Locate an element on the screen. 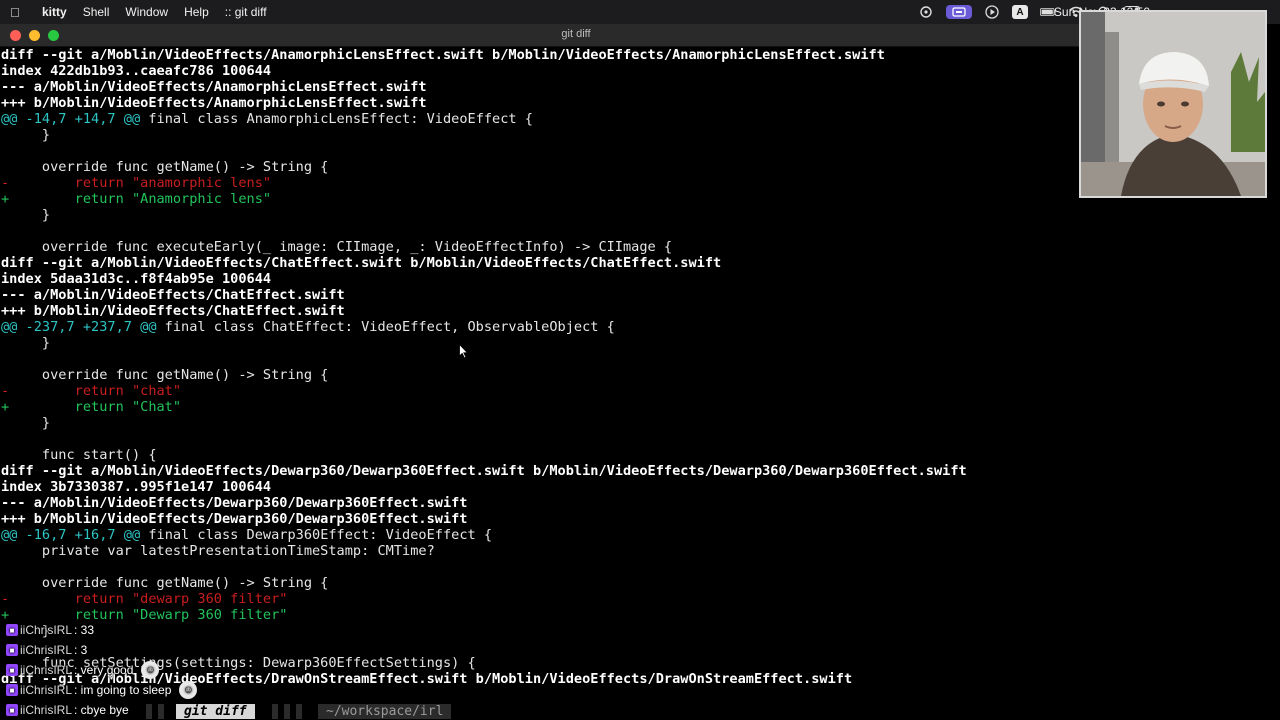  controller-icon is located at coordinates (926, 12).